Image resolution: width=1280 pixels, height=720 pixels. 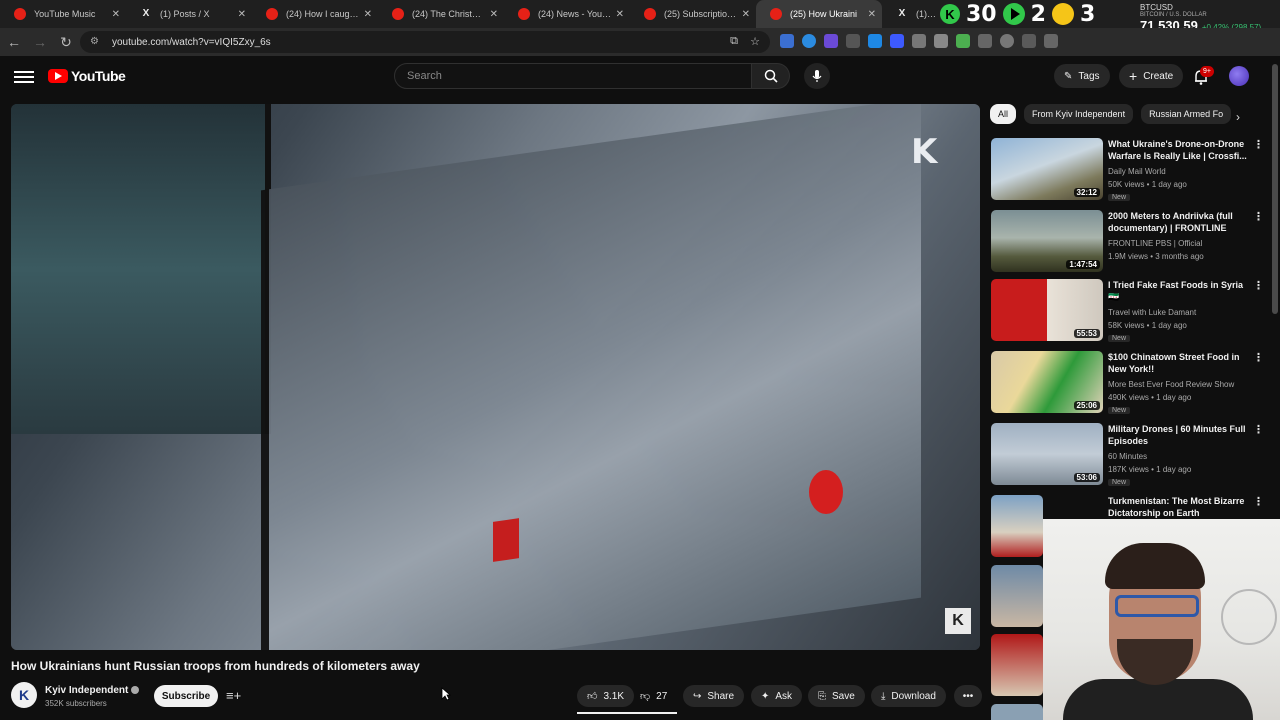 I want to click on counter-value: 30, so click(x=981, y=14).